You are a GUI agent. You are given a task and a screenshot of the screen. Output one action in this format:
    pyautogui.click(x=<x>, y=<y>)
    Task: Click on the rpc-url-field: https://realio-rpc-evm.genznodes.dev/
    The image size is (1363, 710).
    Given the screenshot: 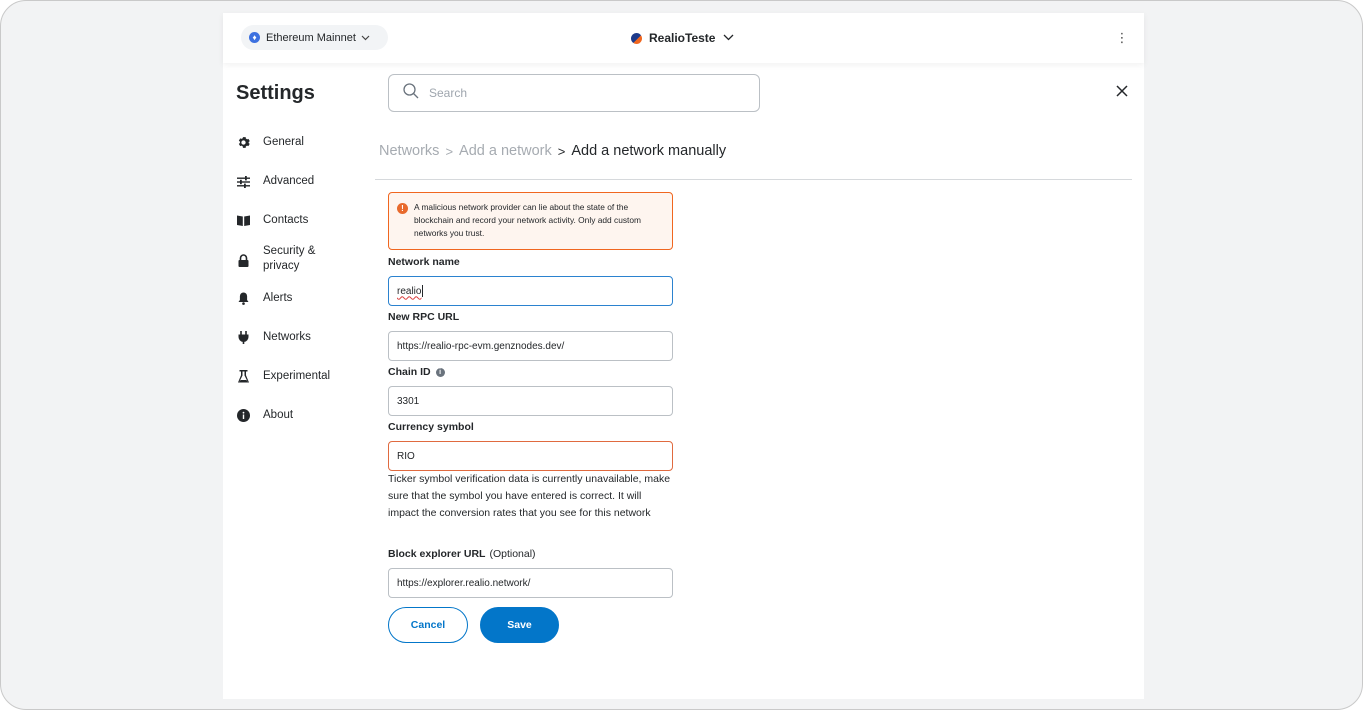 What is the action you would take?
    pyautogui.click(x=530, y=346)
    